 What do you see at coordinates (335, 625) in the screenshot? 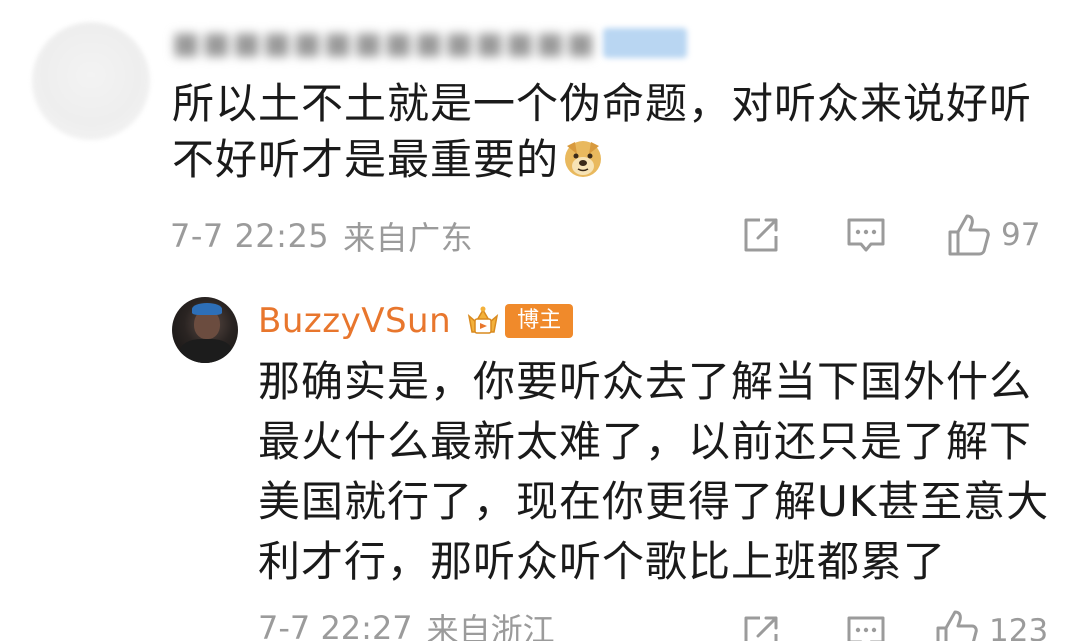
I see `reply-time: 7-7 22:27` at bounding box center [335, 625].